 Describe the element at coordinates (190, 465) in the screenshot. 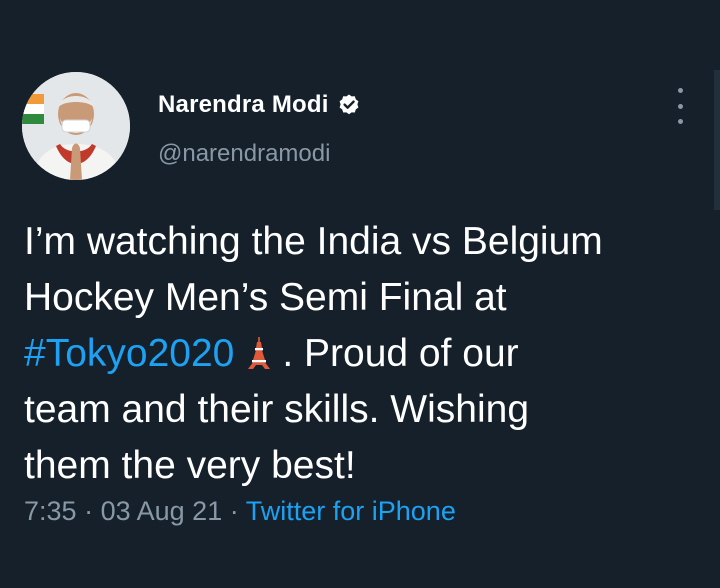

I see `tweet-line: them the very best!` at that location.